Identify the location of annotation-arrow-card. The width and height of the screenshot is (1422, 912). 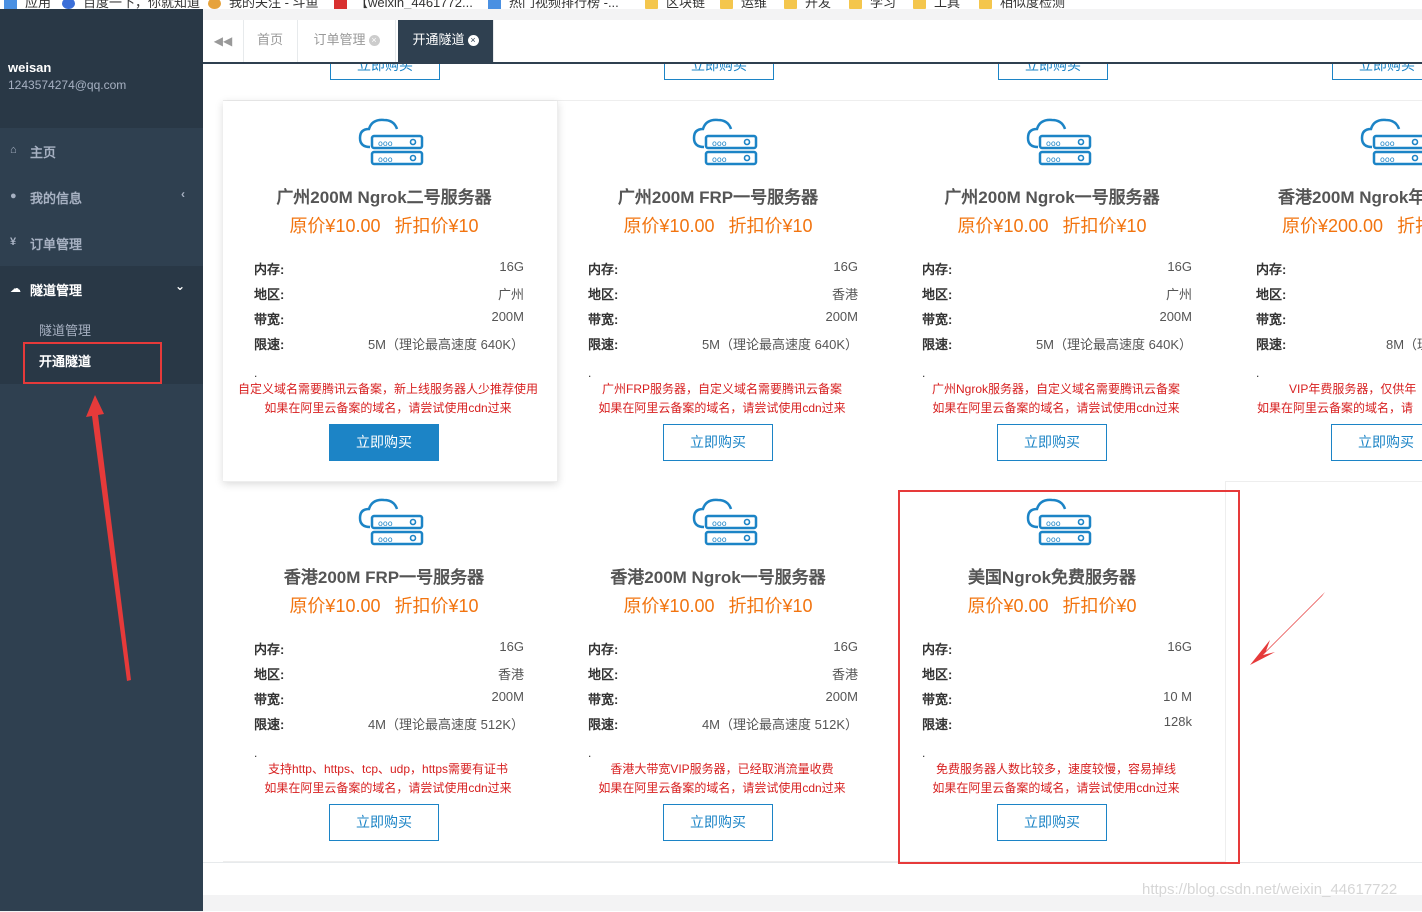
(1287, 628).